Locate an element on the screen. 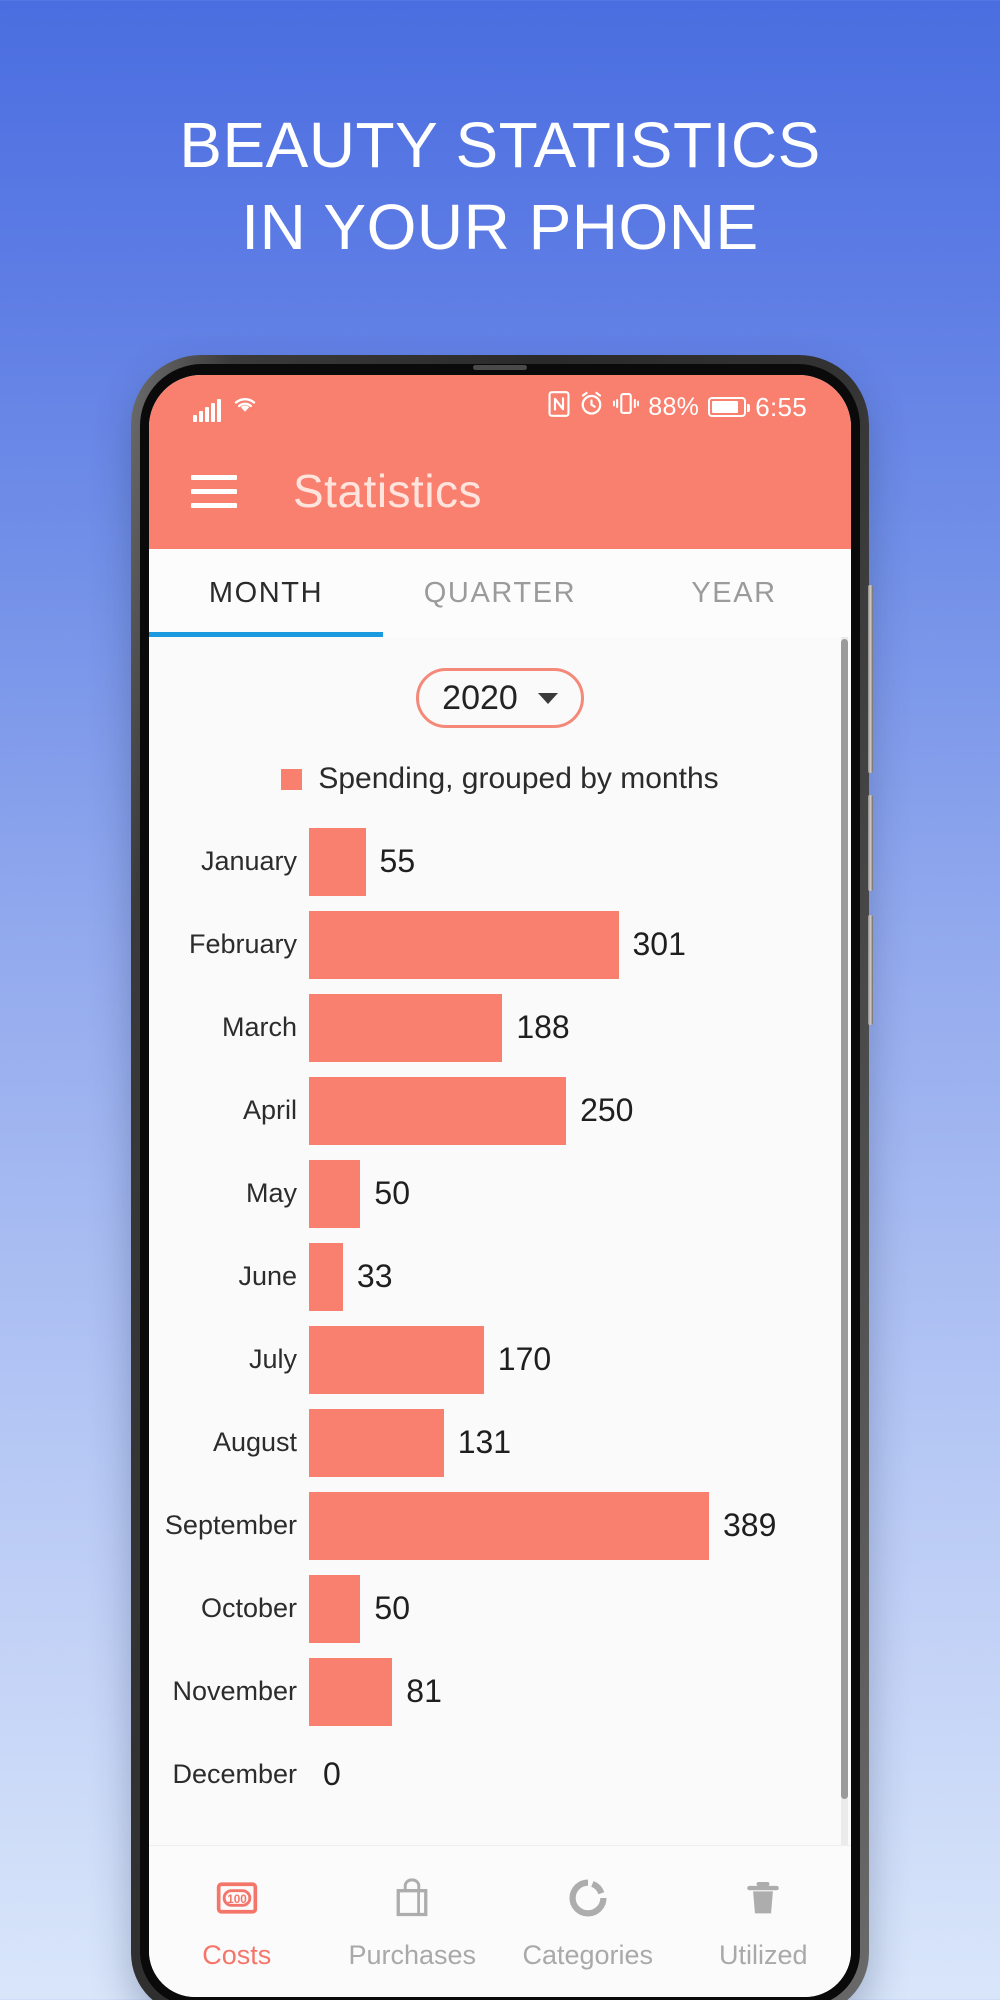 This screenshot has width=1000, height=2000. chart-category-label: September is located at coordinates (230, 1525).